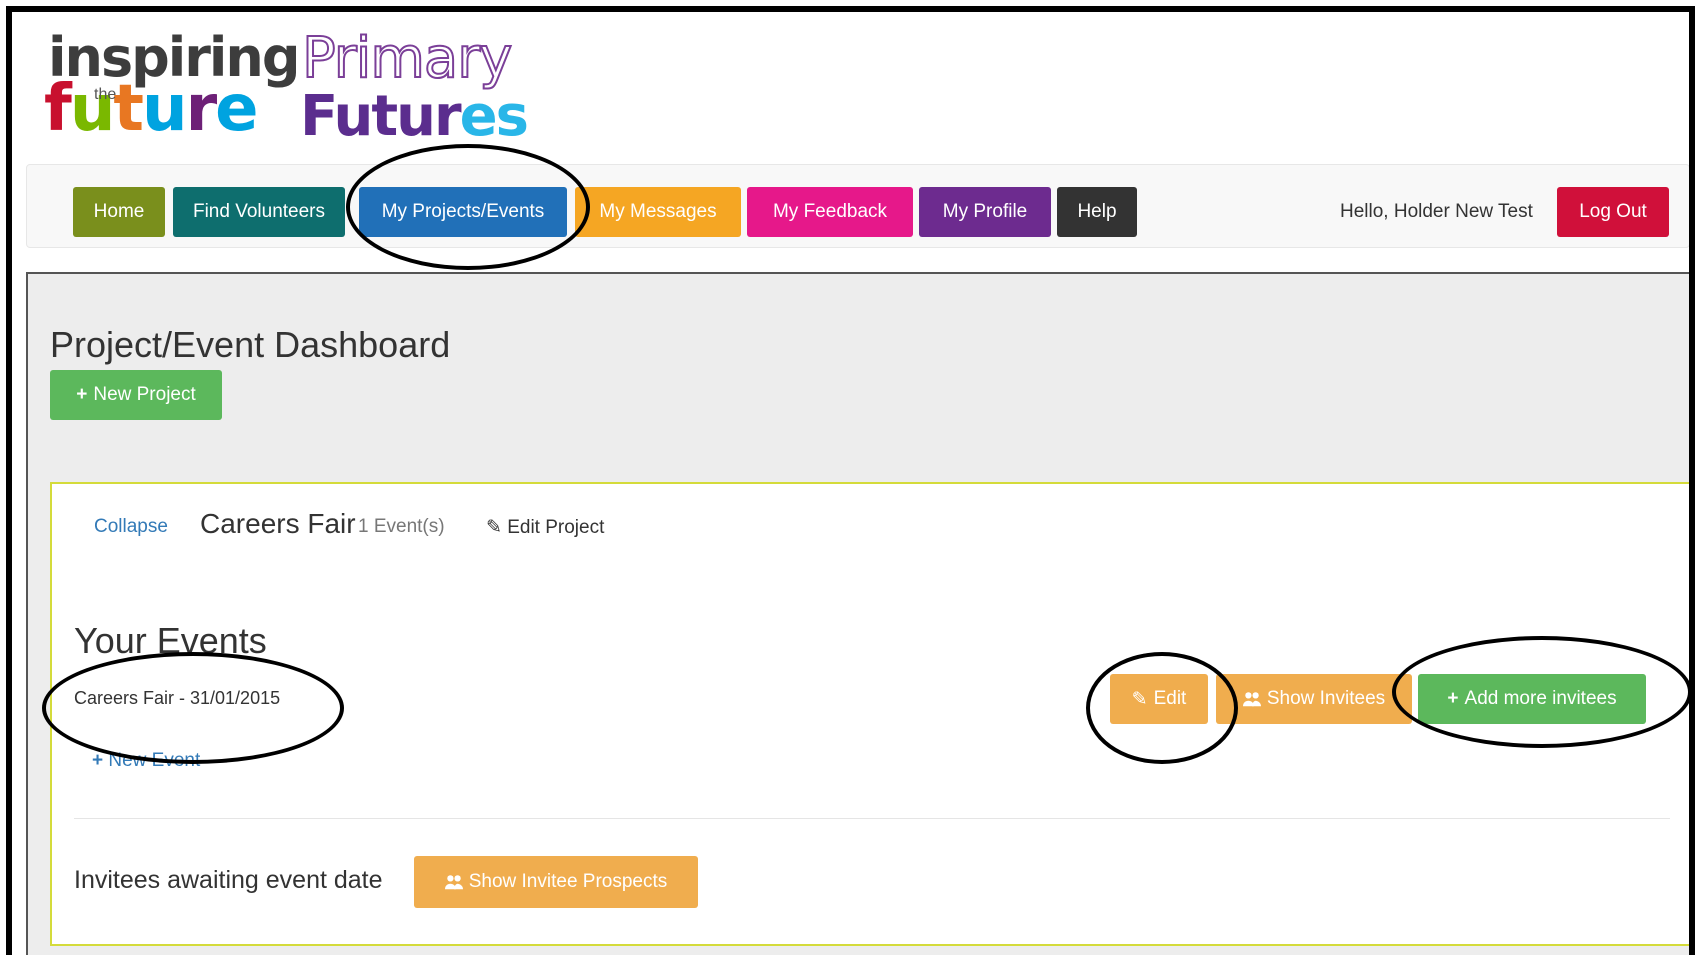 The width and height of the screenshot is (1701, 955). I want to click on inspiring-the-future-logo: inspiring future the, so click(172, 86).